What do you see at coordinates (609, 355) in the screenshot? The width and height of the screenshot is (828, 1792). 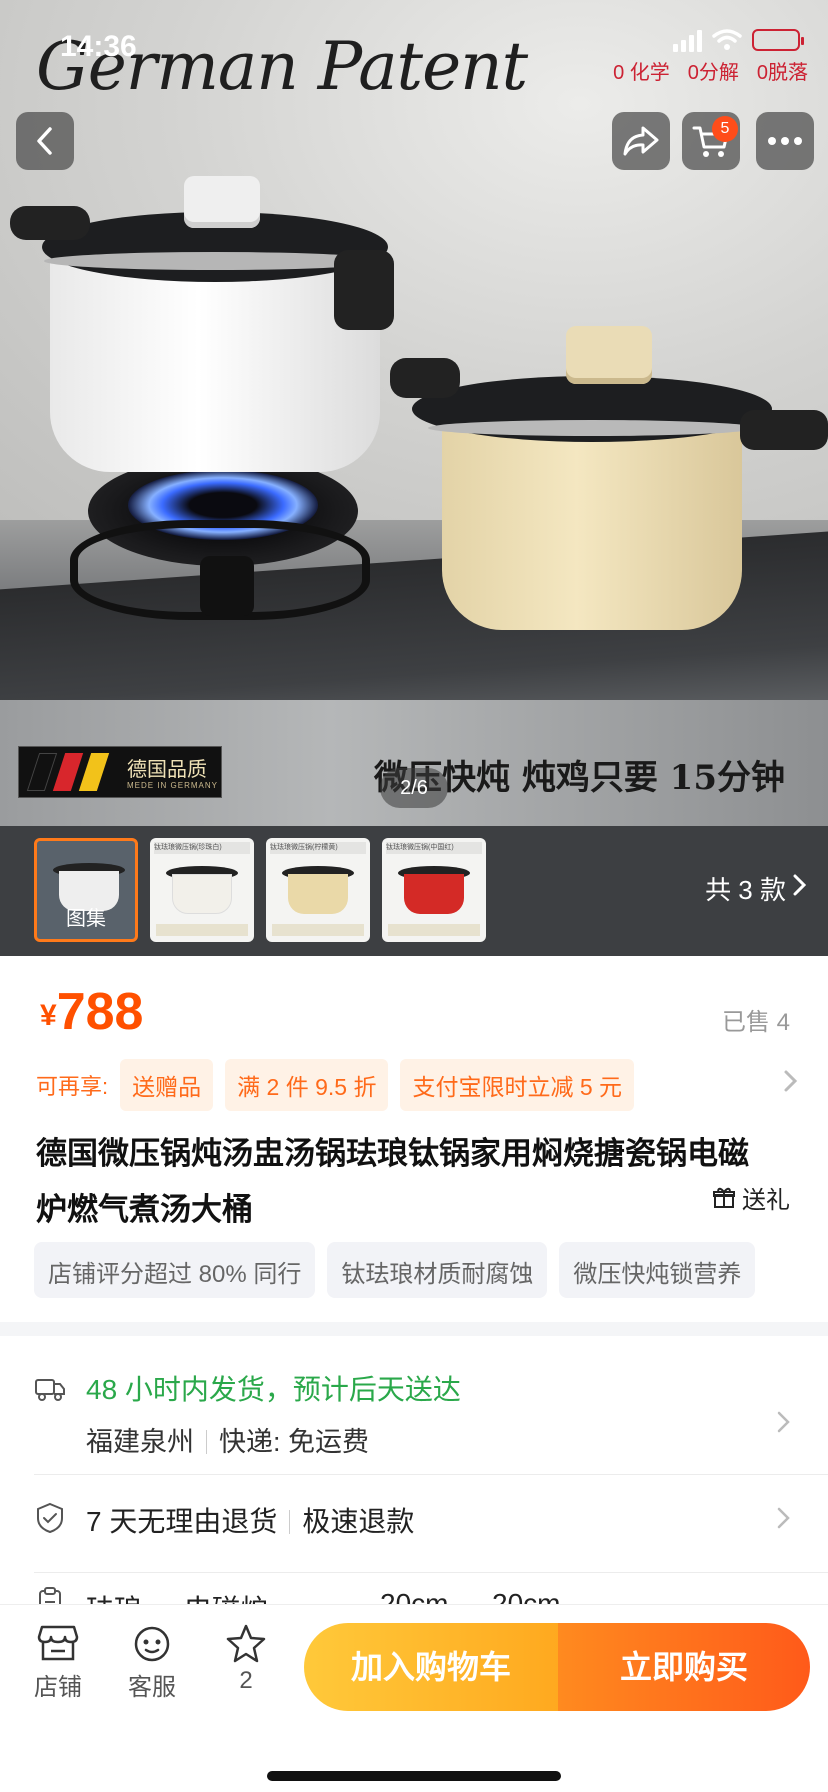 I see `cream-pot-valve` at bounding box center [609, 355].